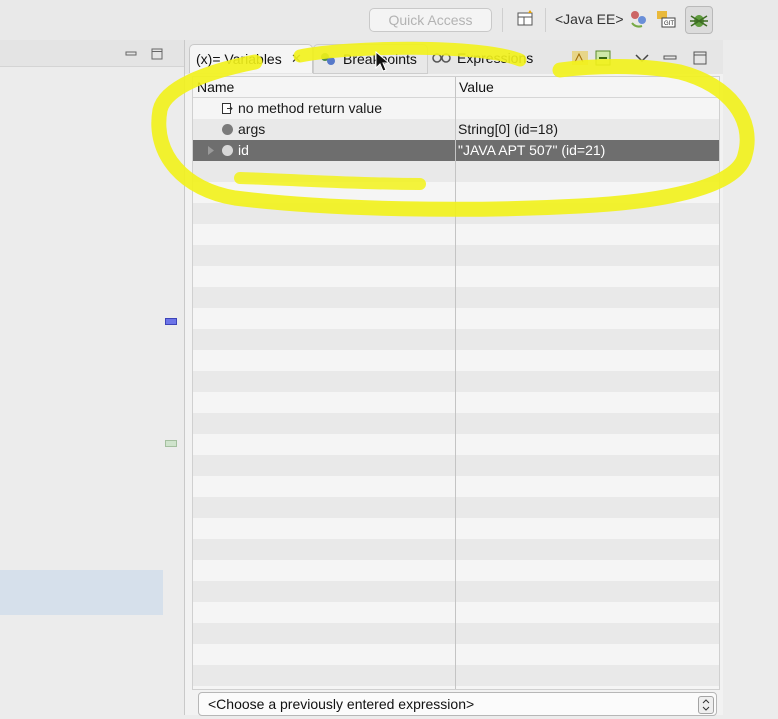 The image size is (778, 719). I want to click on quick-access-field: Quick Access, so click(430, 20).